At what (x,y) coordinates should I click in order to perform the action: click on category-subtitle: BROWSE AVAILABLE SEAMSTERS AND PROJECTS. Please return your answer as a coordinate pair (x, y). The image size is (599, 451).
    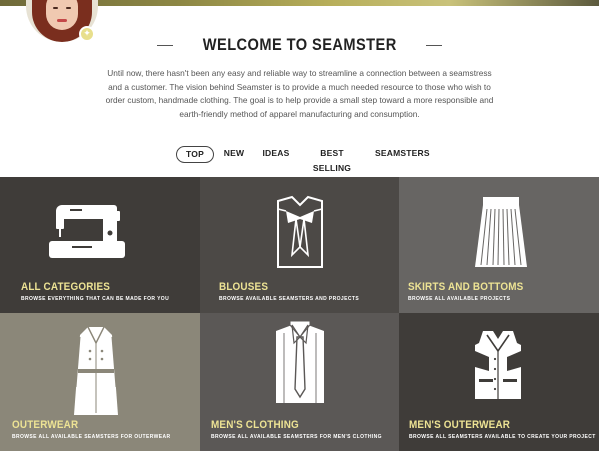
    Looking at the image, I should click on (289, 299).